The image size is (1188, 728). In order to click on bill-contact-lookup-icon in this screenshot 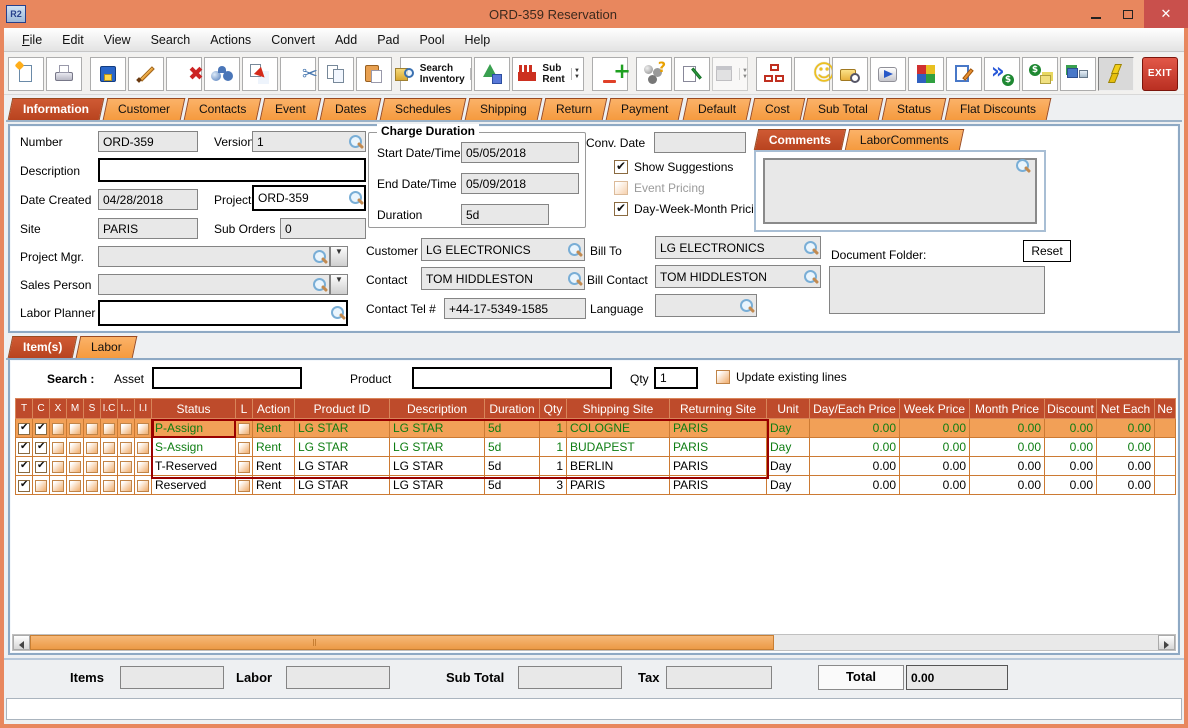, I will do `click(811, 276)`.